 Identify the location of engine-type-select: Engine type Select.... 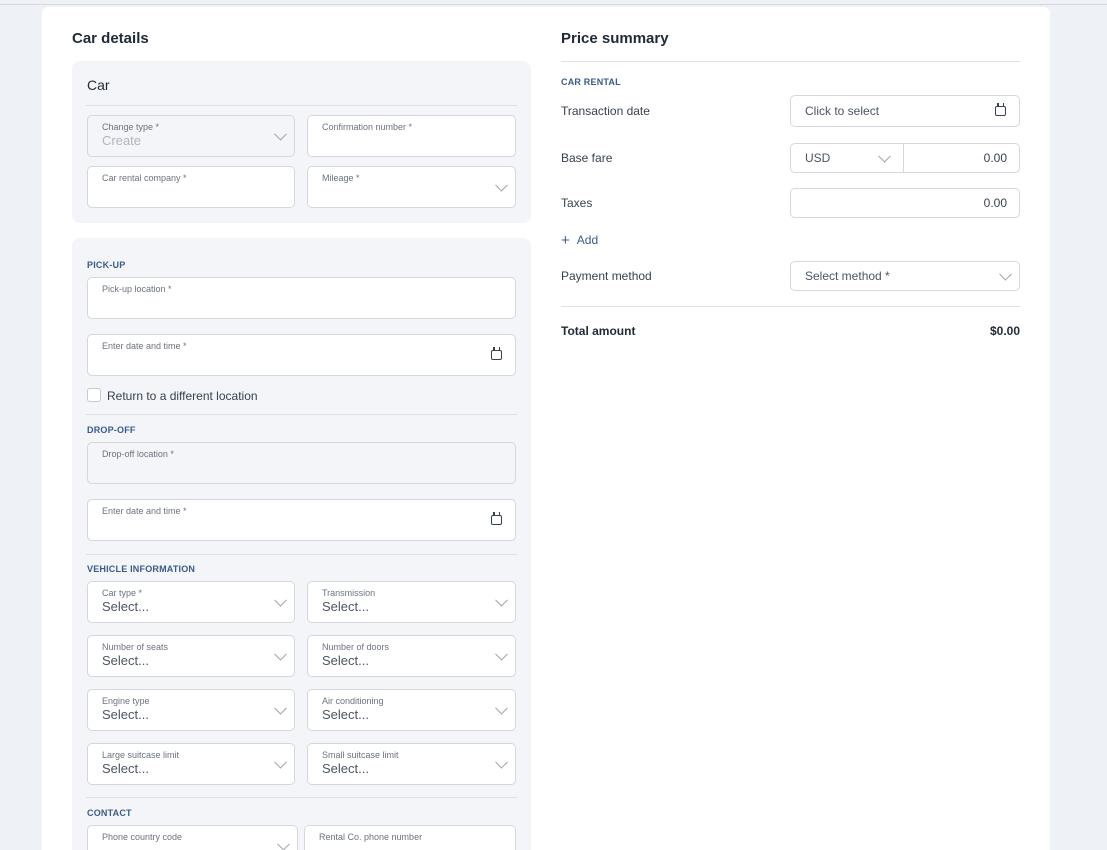
(191, 710).